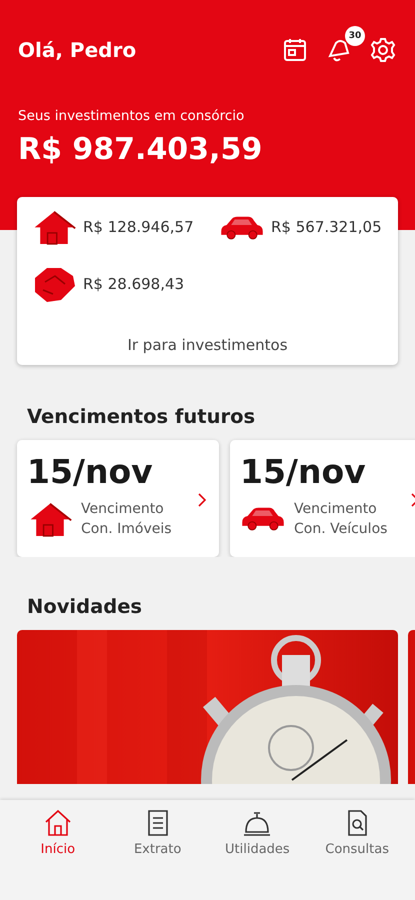  What do you see at coordinates (158, 832) in the screenshot?
I see `nav-tab: Extrato` at bounding box center [158, 832].